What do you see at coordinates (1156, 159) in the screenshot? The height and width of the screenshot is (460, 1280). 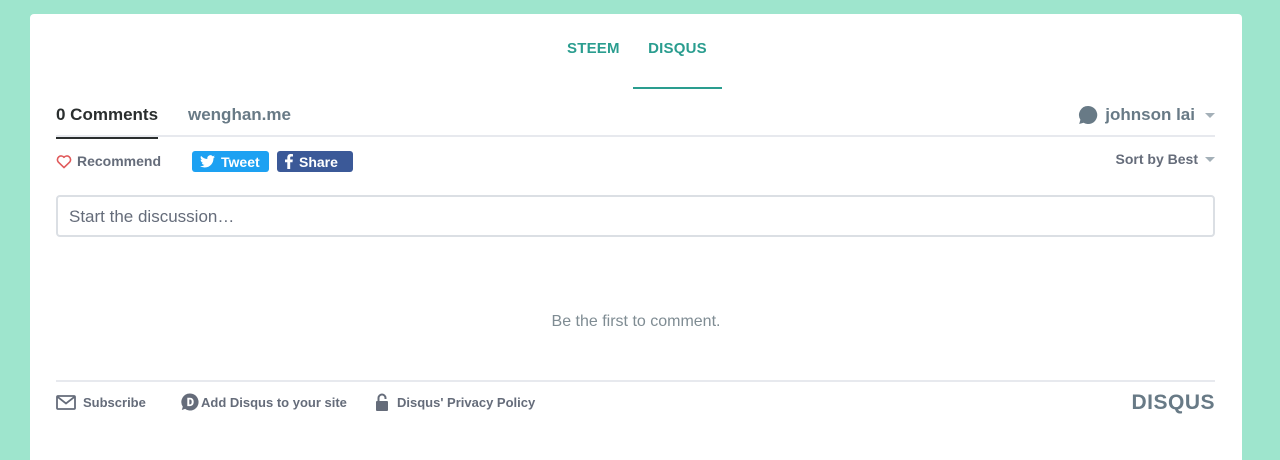 I see `sort-label: Sort by Best` at bounding box center [1156, 159].